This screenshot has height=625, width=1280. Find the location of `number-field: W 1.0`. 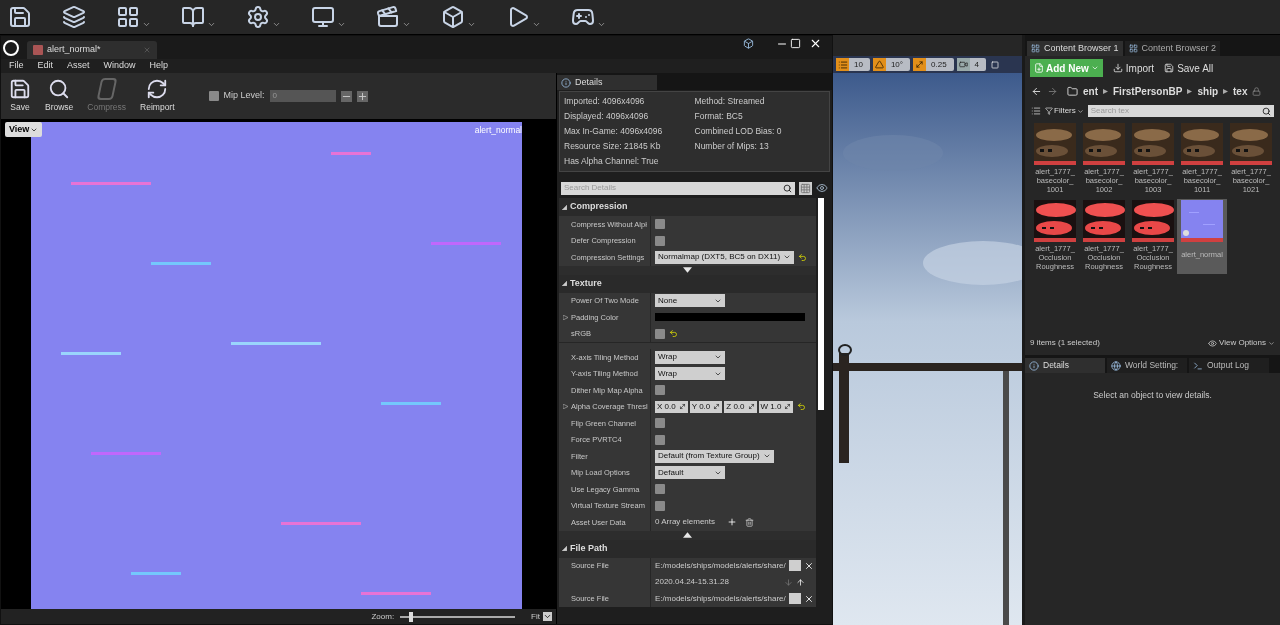

number-field: W 1.0 is located at coordinates (776, 406).